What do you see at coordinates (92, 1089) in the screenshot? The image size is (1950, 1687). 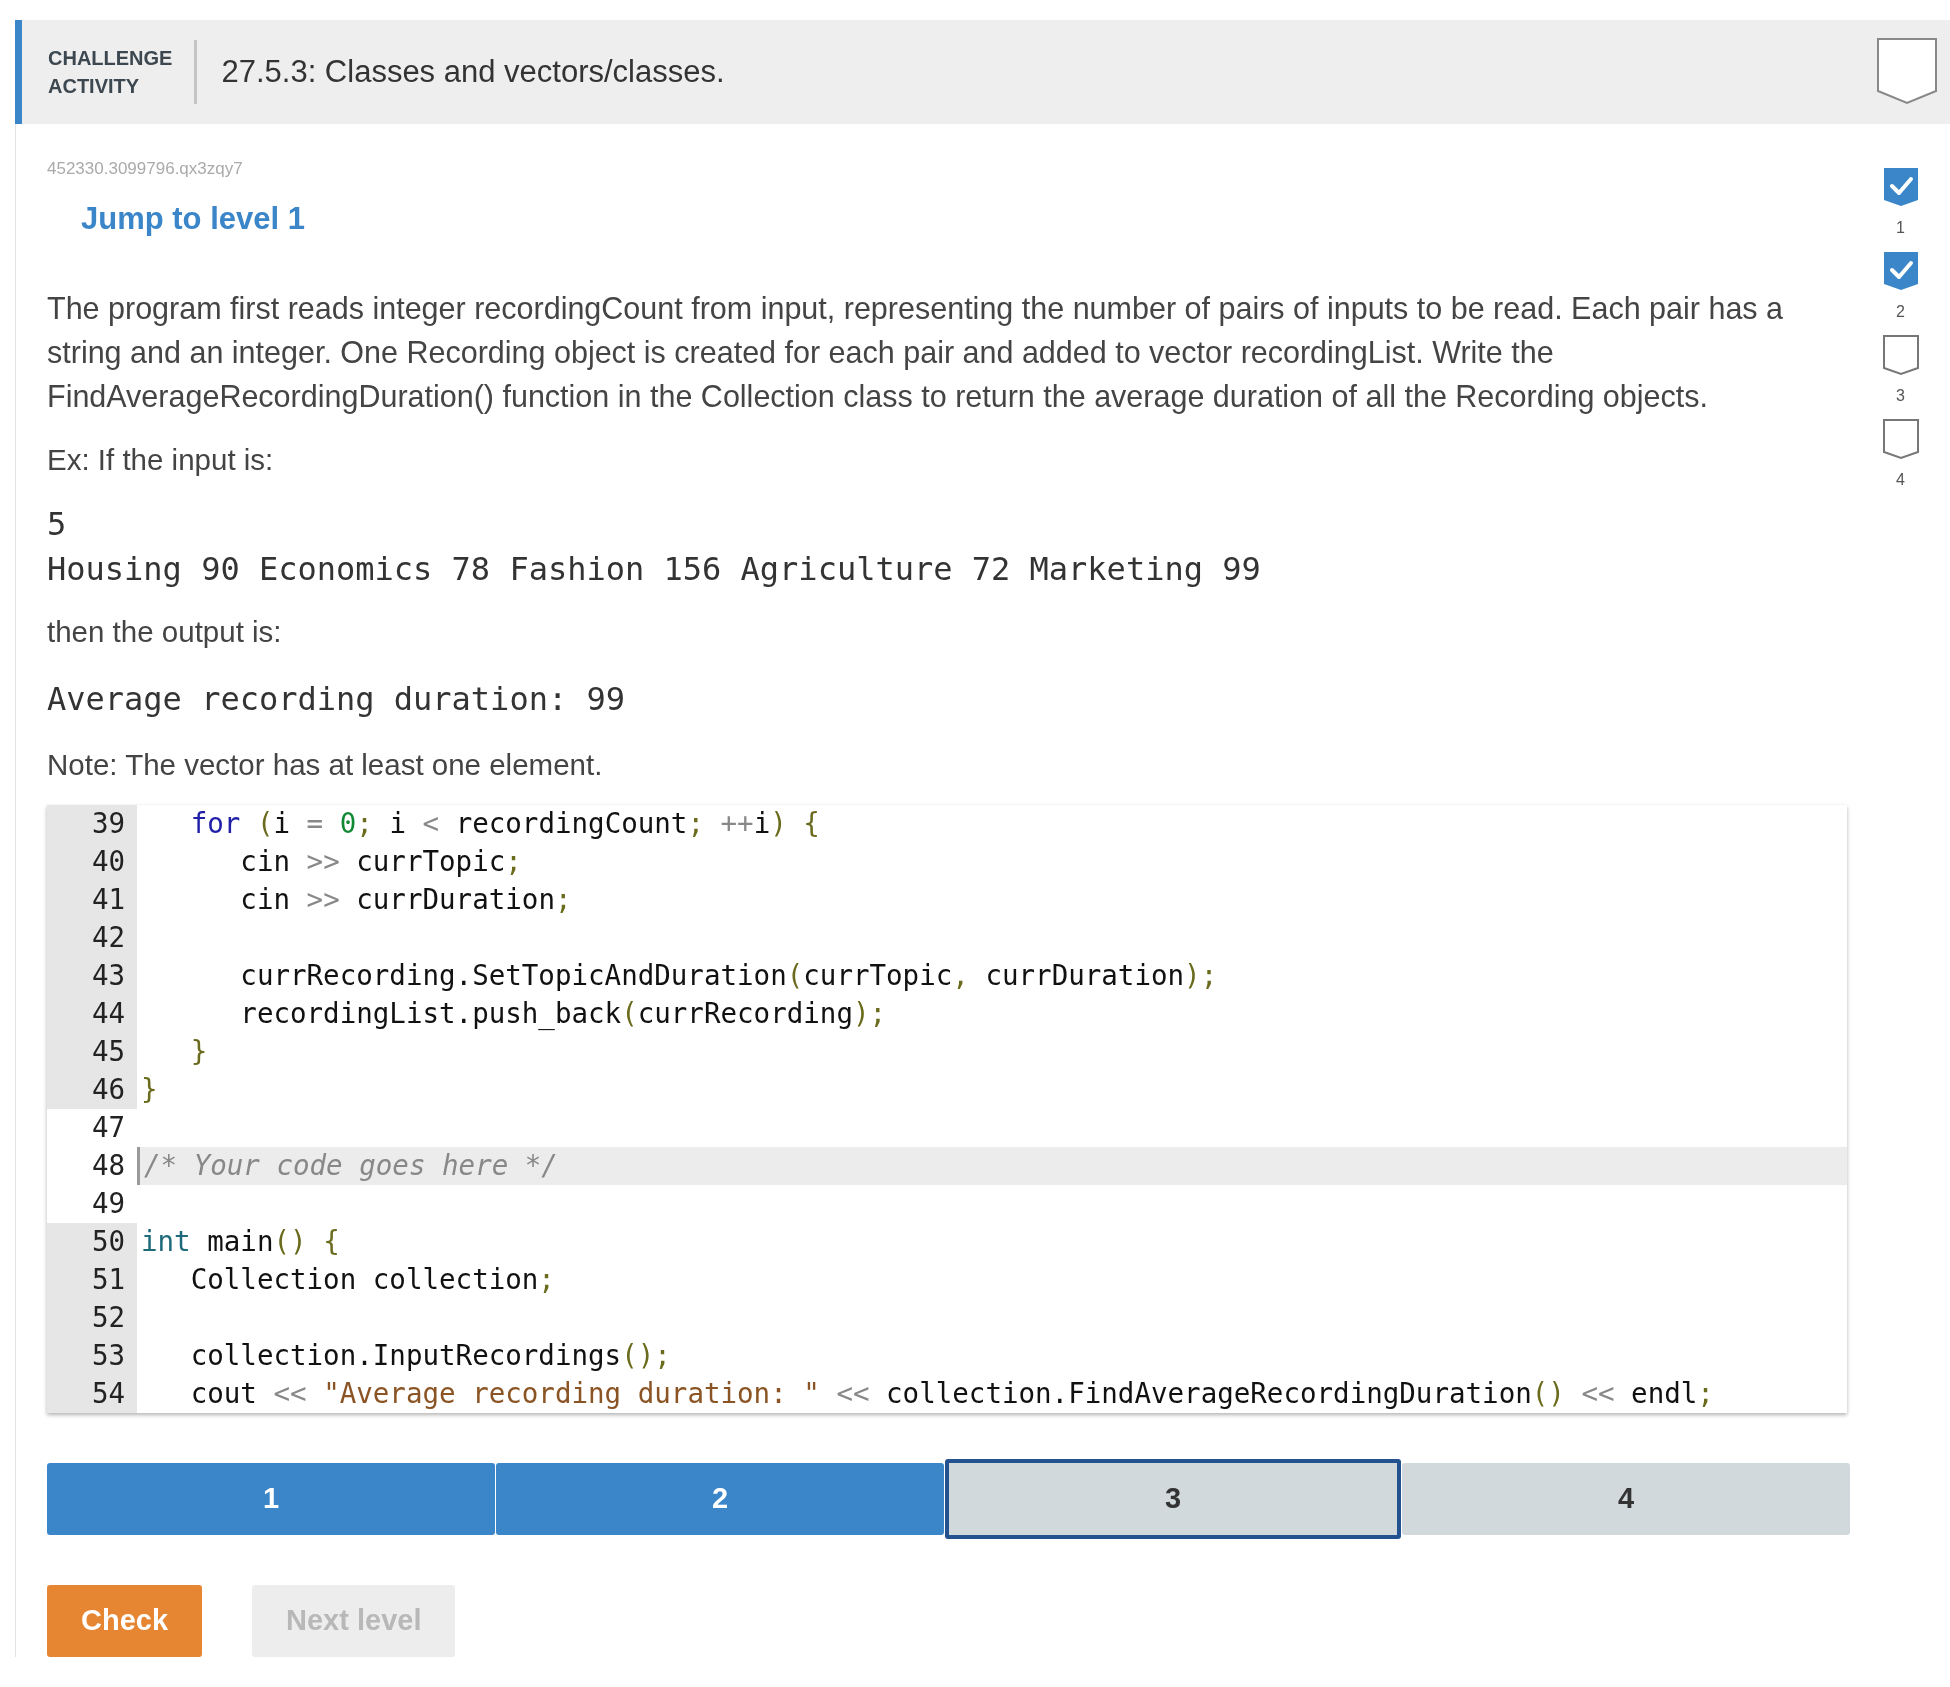 I see `line-number: 46` at bounding box center [92, 1089].